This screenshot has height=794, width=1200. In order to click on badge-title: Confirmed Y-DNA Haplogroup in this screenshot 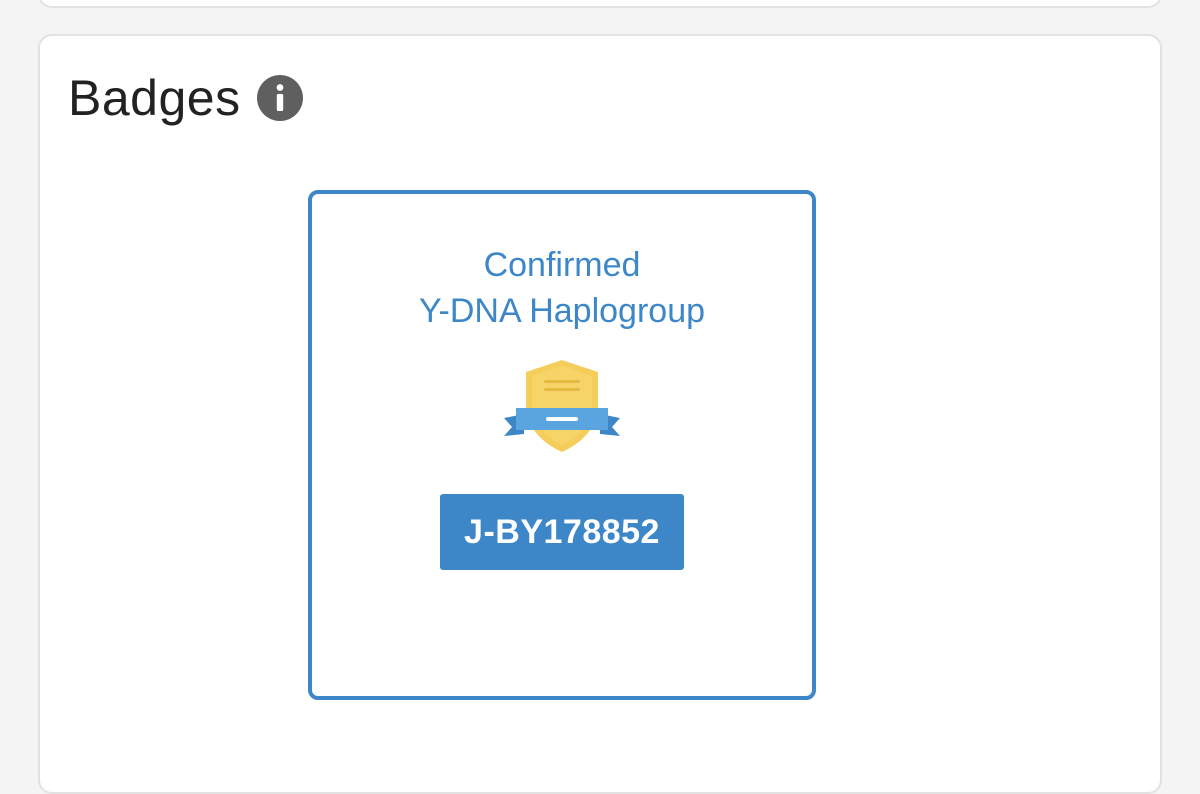, I will do `click(562, 288)`.